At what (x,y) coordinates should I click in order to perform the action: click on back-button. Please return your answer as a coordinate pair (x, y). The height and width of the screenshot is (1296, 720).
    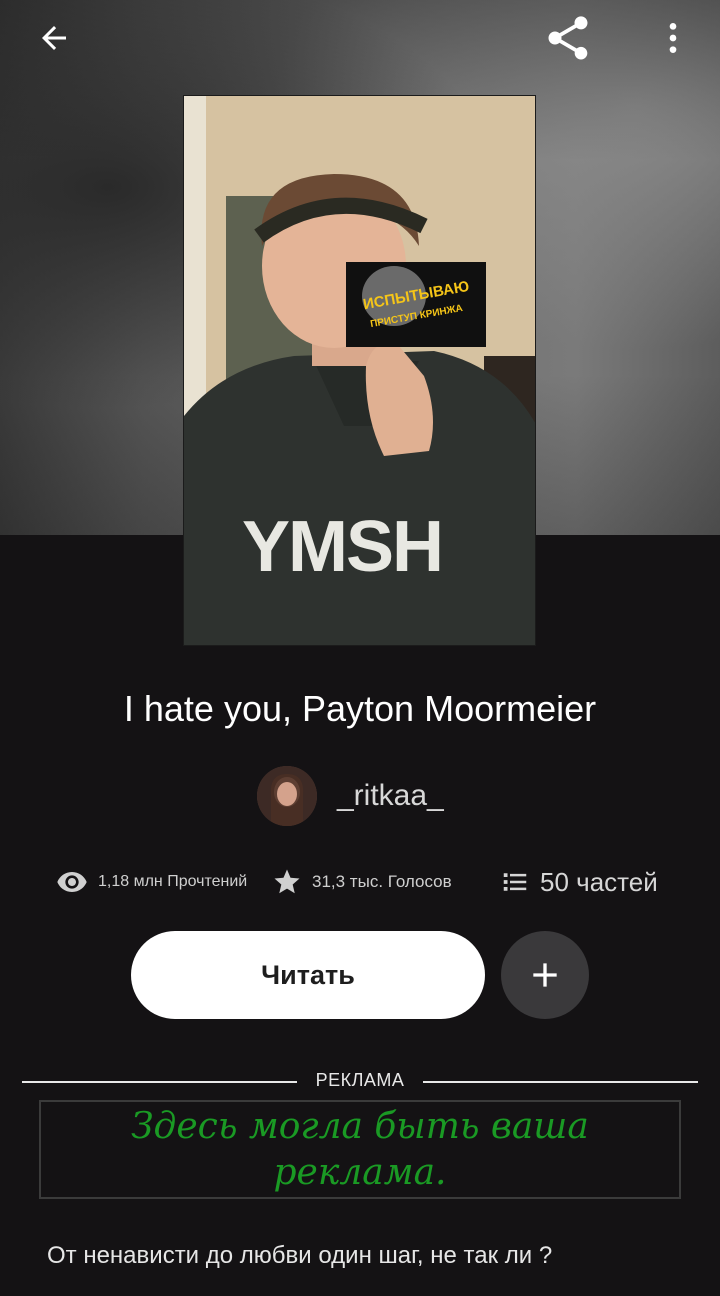
    Looking at the image, I should click on (54, 38).